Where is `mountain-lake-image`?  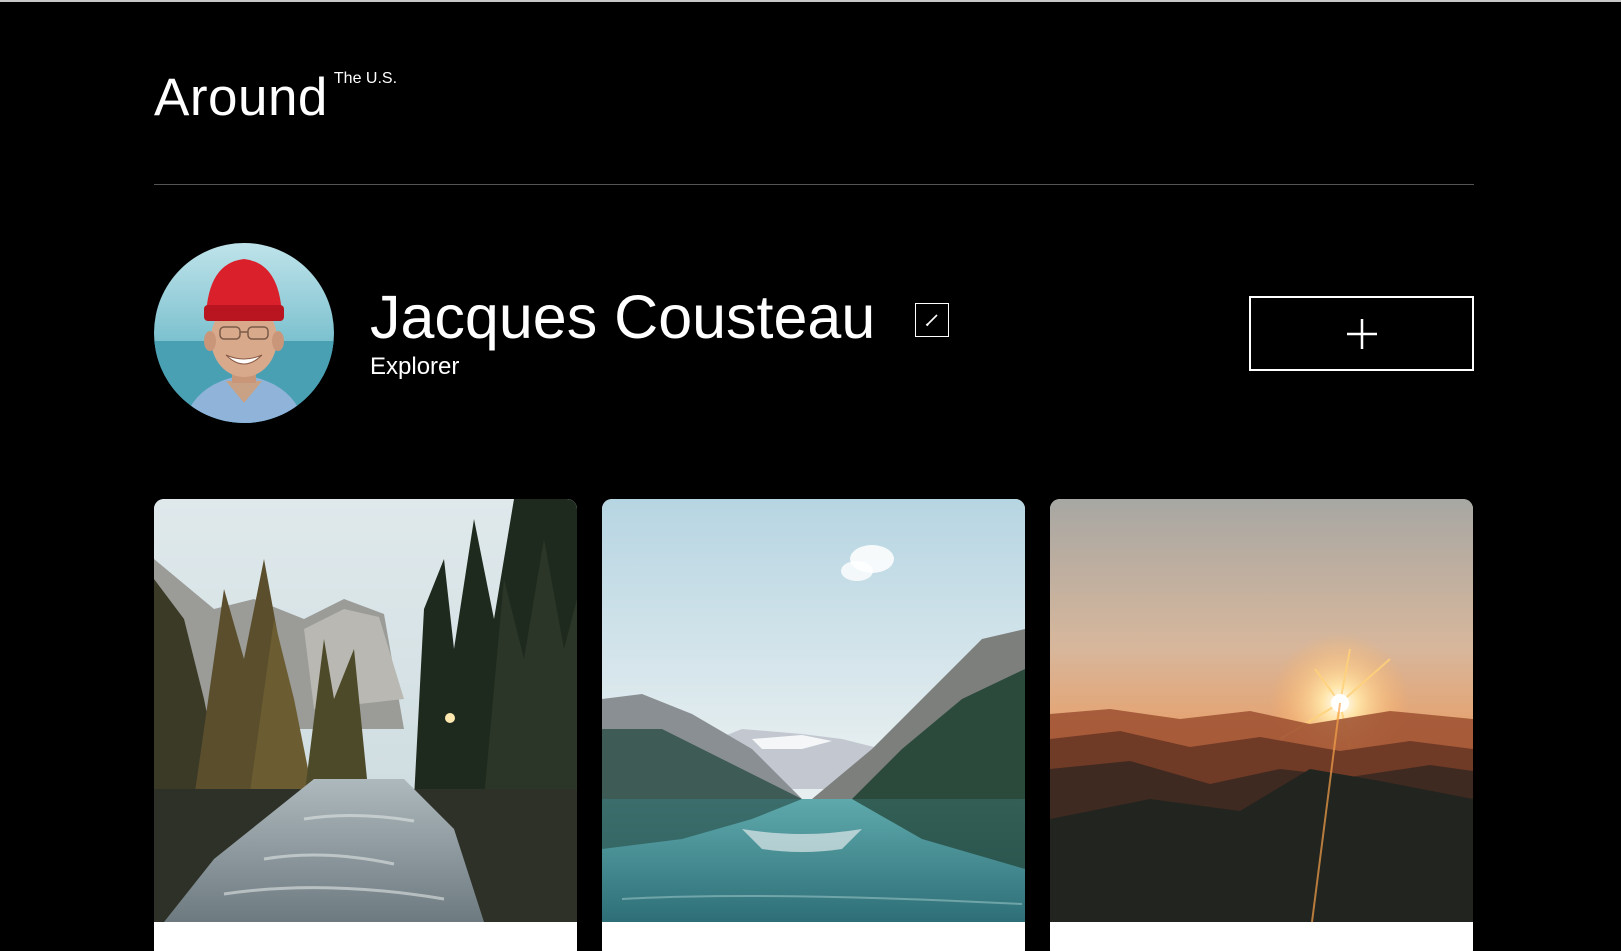
mountain-lake-image is located at coordinates (813, 710).